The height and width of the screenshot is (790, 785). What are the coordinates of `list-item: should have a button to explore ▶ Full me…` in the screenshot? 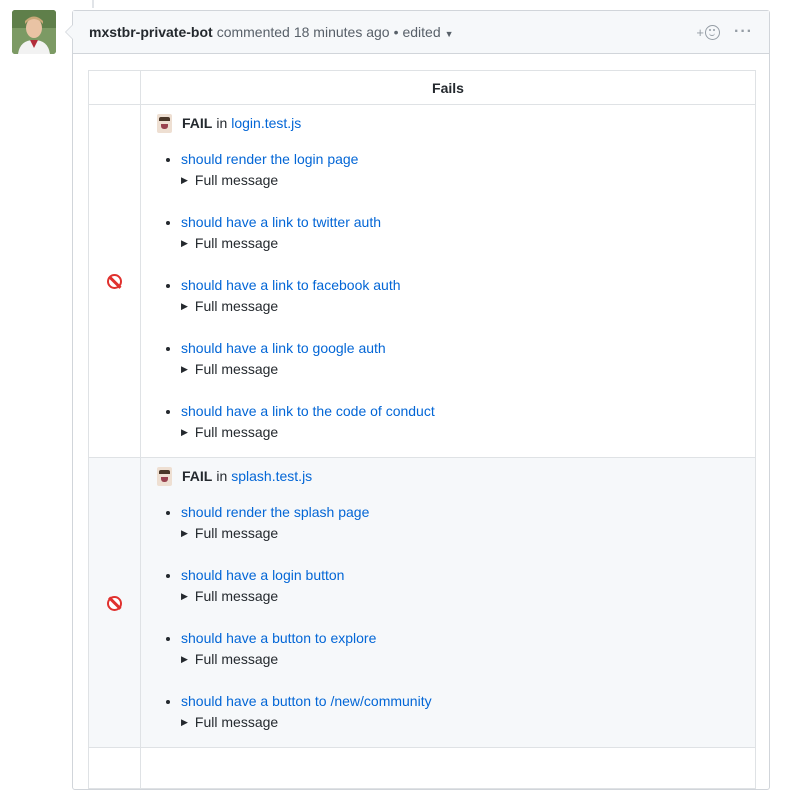 It's located at (461, 649).